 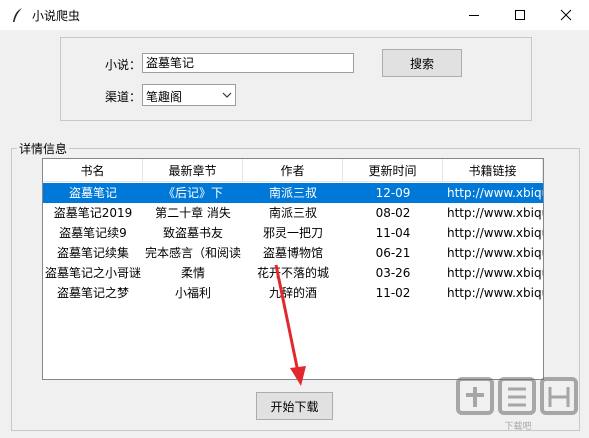 I want to click on svg-text: 下载吧, so click(x=517, y=425).